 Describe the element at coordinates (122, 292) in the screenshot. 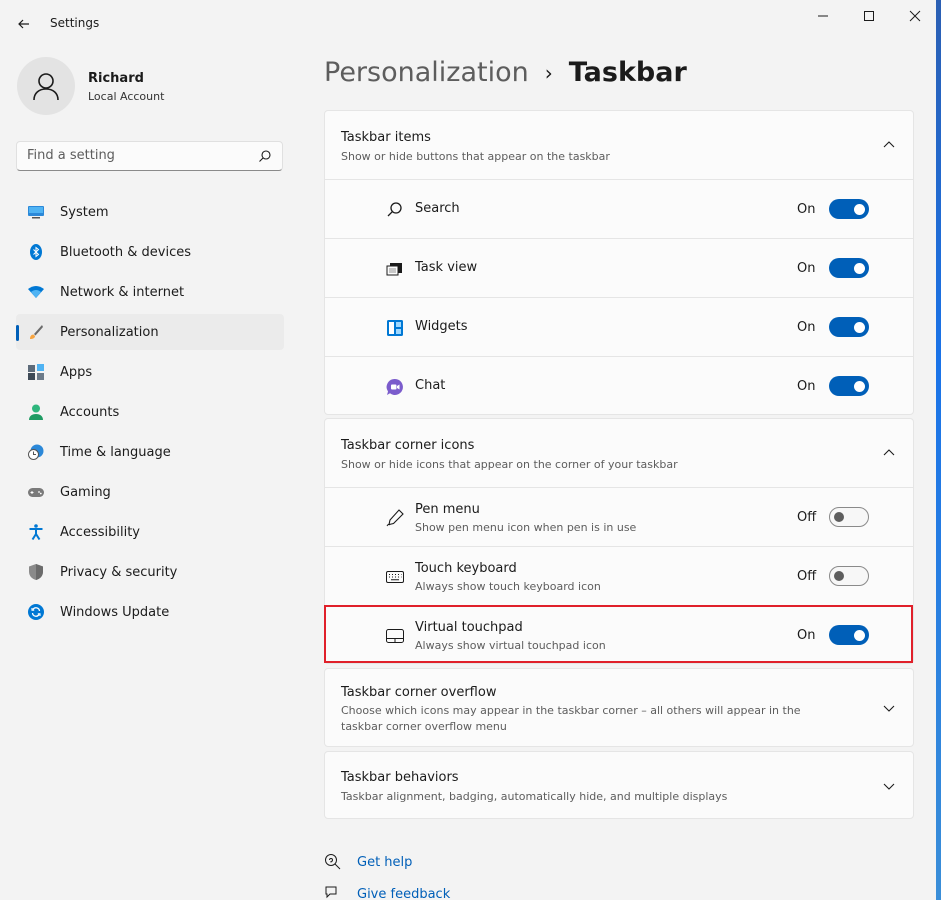

I see `sidebar-item-label: Network & internet` at that location.